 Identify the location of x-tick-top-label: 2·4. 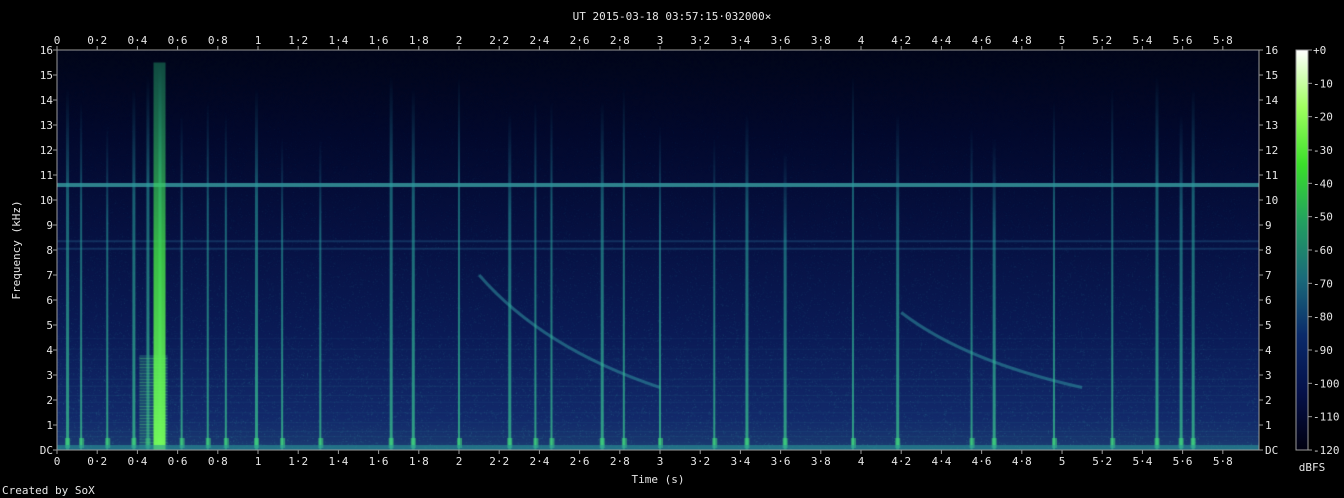
(539, 40).